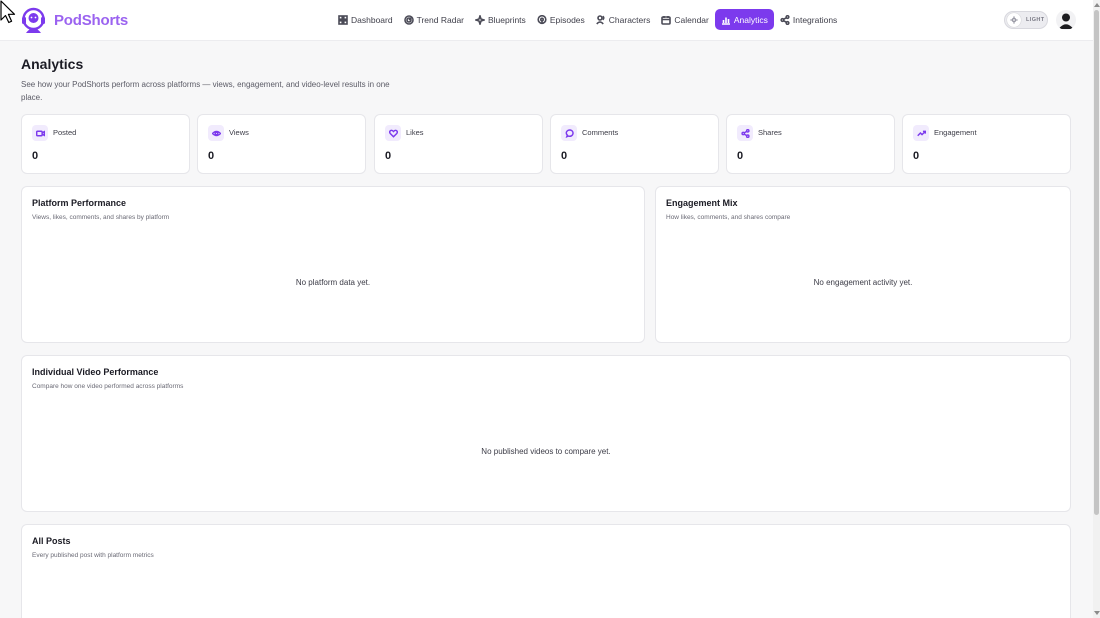 The width and height of the screenshot is (1100, 618). What do you see at coordinates (281, 144) in the screenshot?
I see `stat-card-views: Views 0` at bounding box center [281, 144].